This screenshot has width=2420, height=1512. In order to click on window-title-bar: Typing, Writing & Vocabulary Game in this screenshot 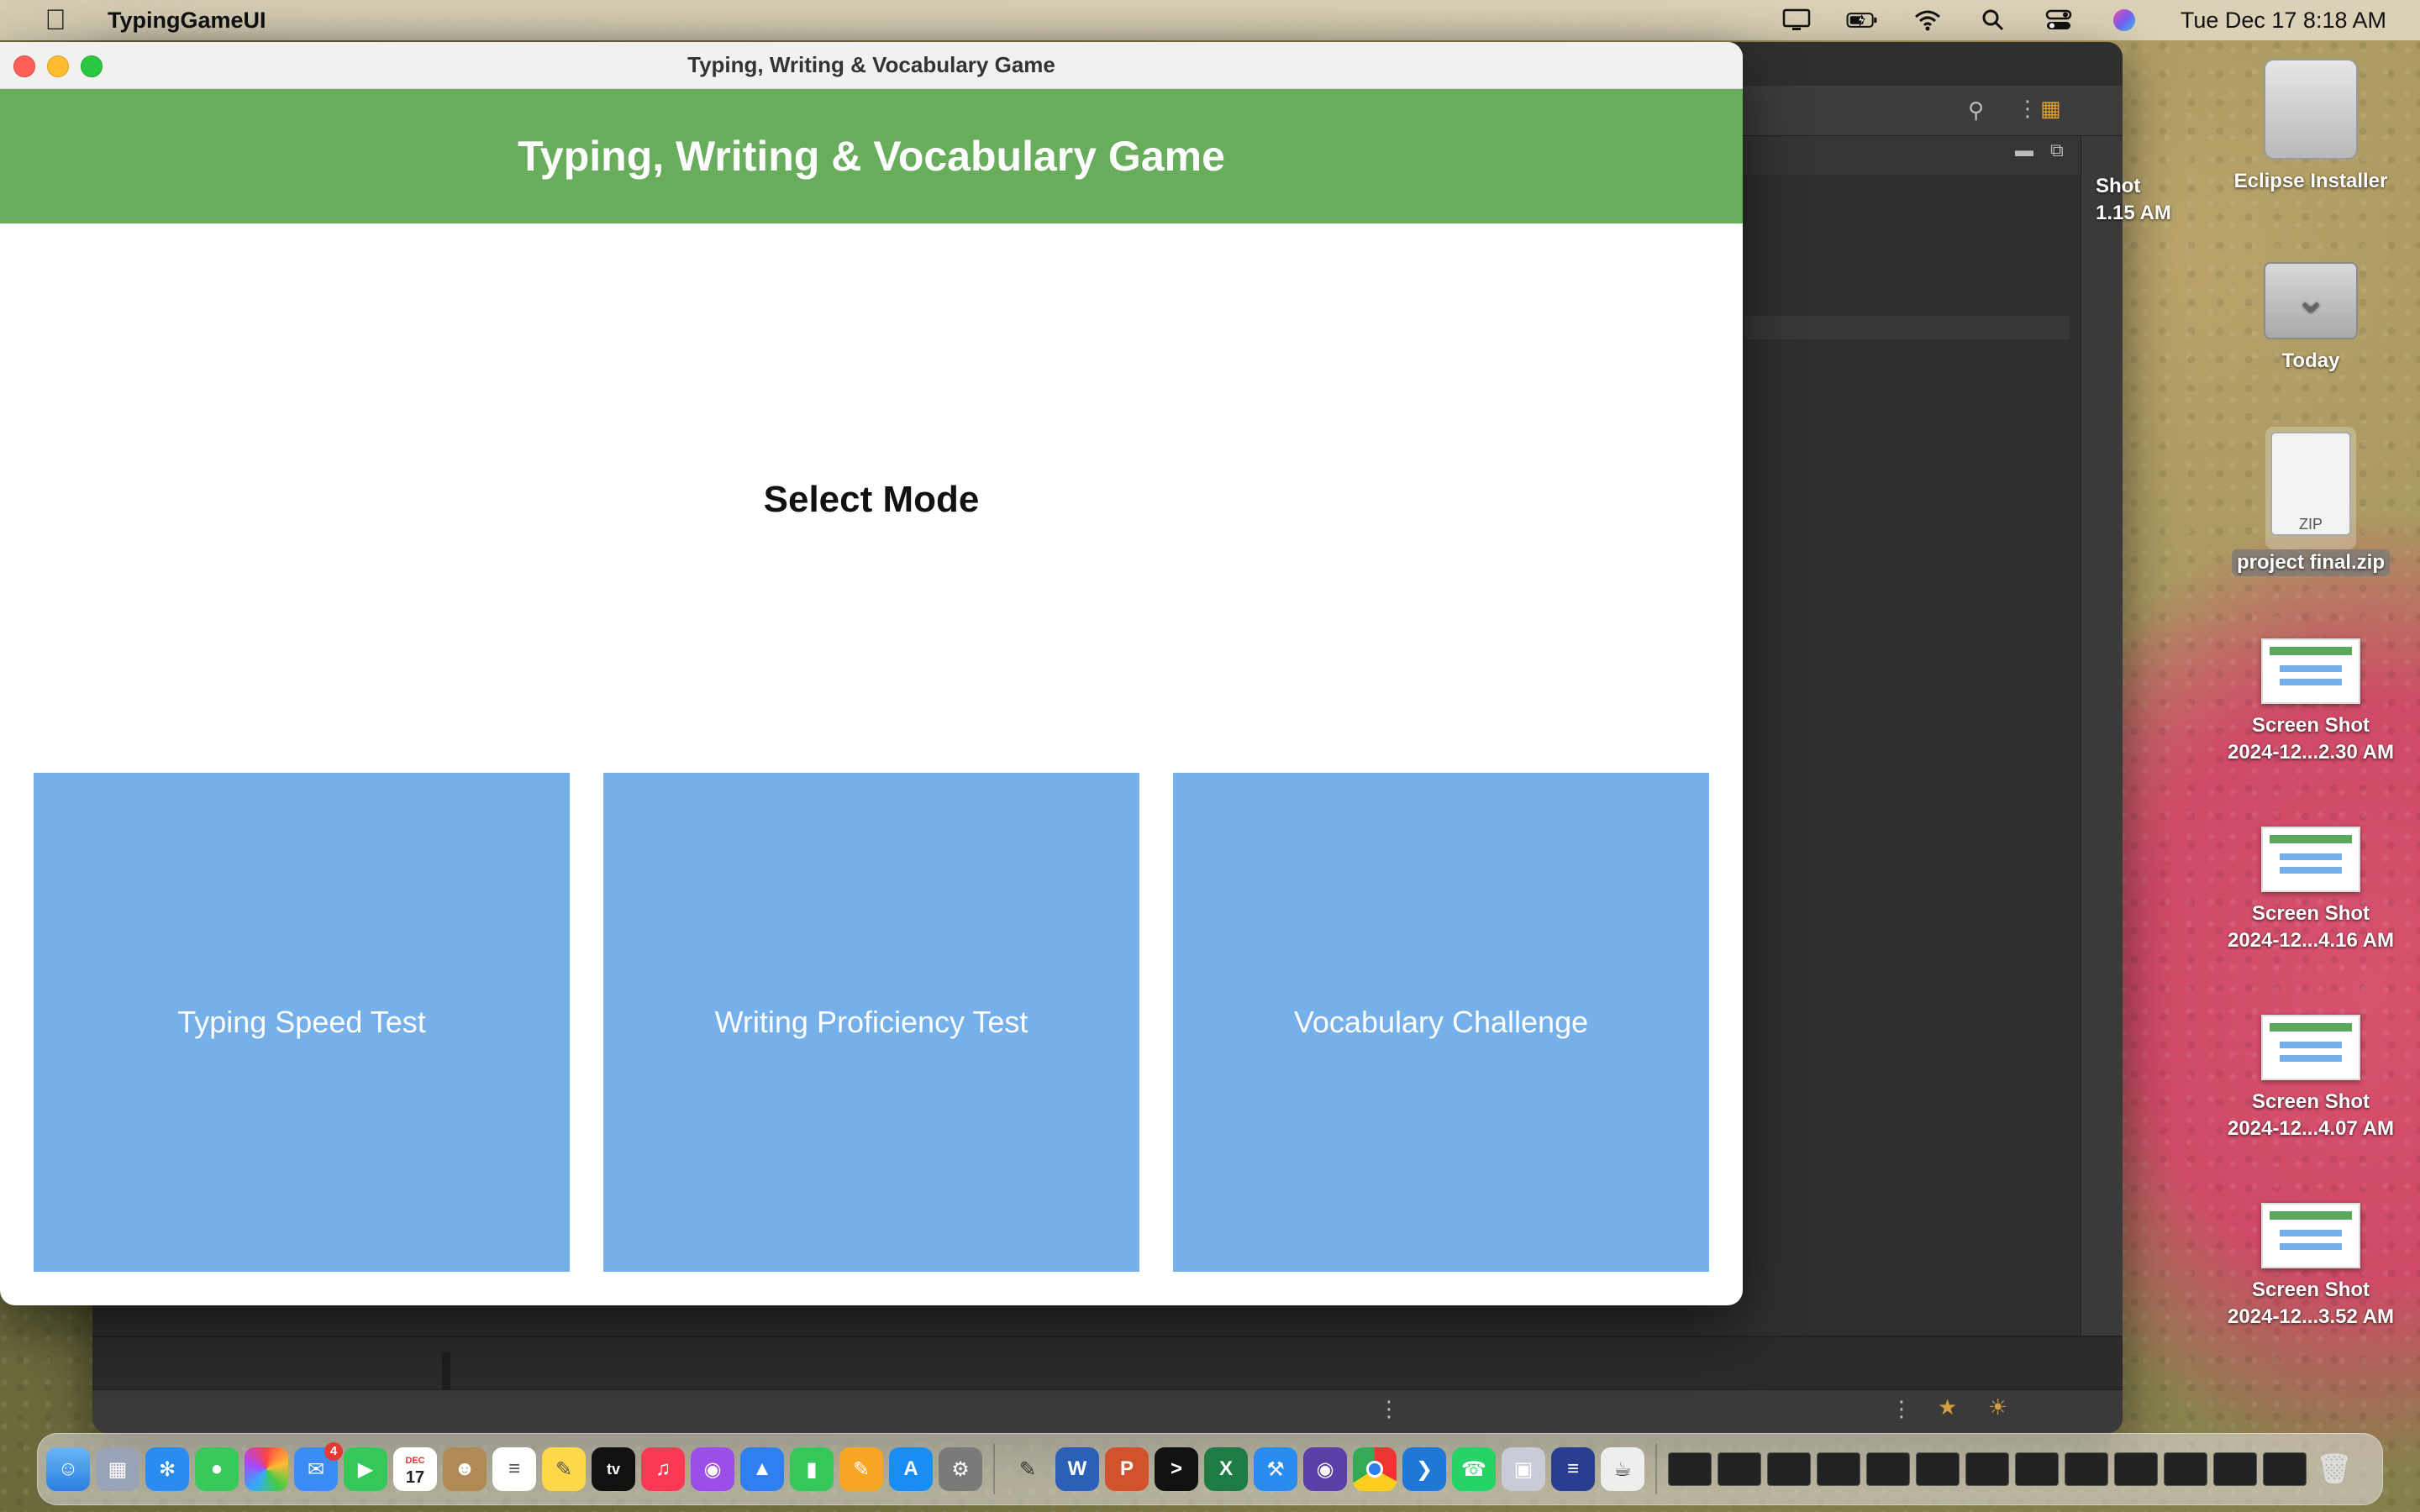, I will do `click(871, 65)`.